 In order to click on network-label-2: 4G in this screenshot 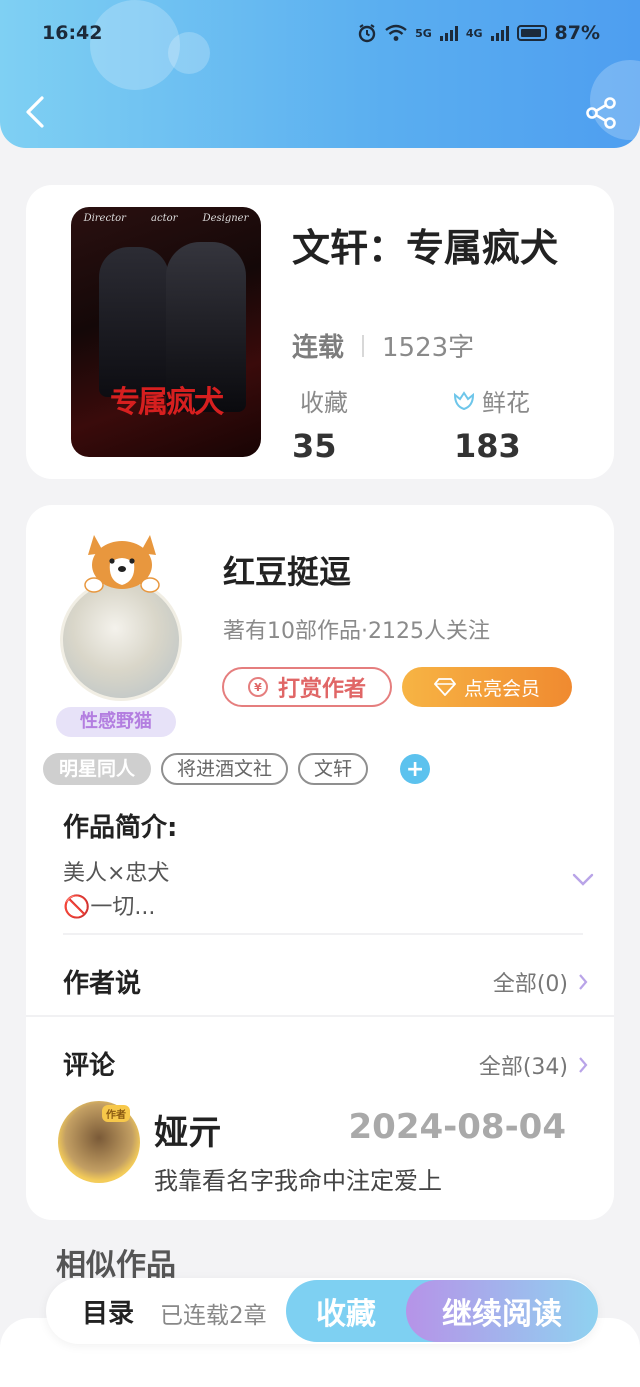, I will do `click(474, 33)`.